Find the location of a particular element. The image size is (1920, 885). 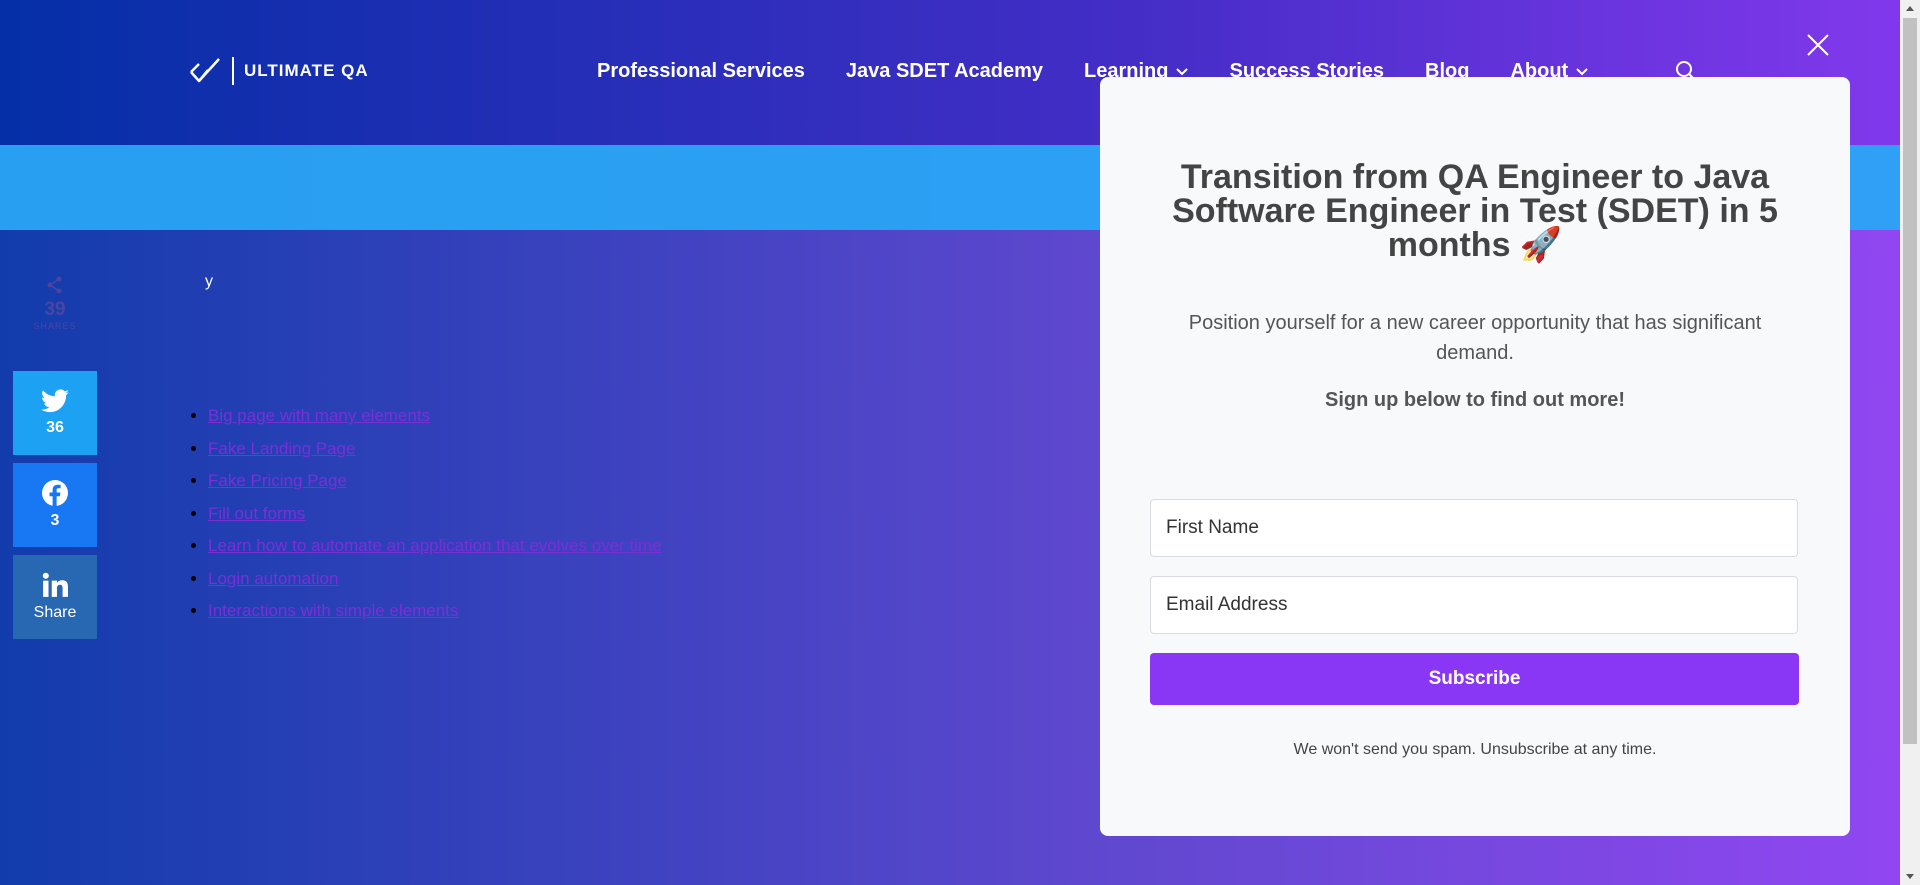

share-total-label: SHARES is located at coordinates (55, 326).